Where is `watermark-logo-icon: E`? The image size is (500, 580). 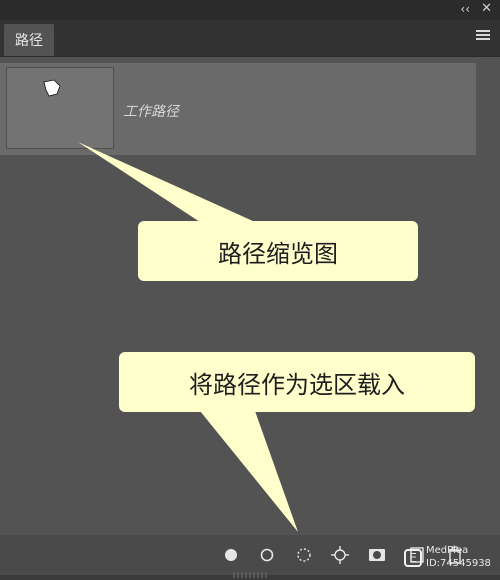
watermark-logo-icon: E is located at coordinates (413, 558).